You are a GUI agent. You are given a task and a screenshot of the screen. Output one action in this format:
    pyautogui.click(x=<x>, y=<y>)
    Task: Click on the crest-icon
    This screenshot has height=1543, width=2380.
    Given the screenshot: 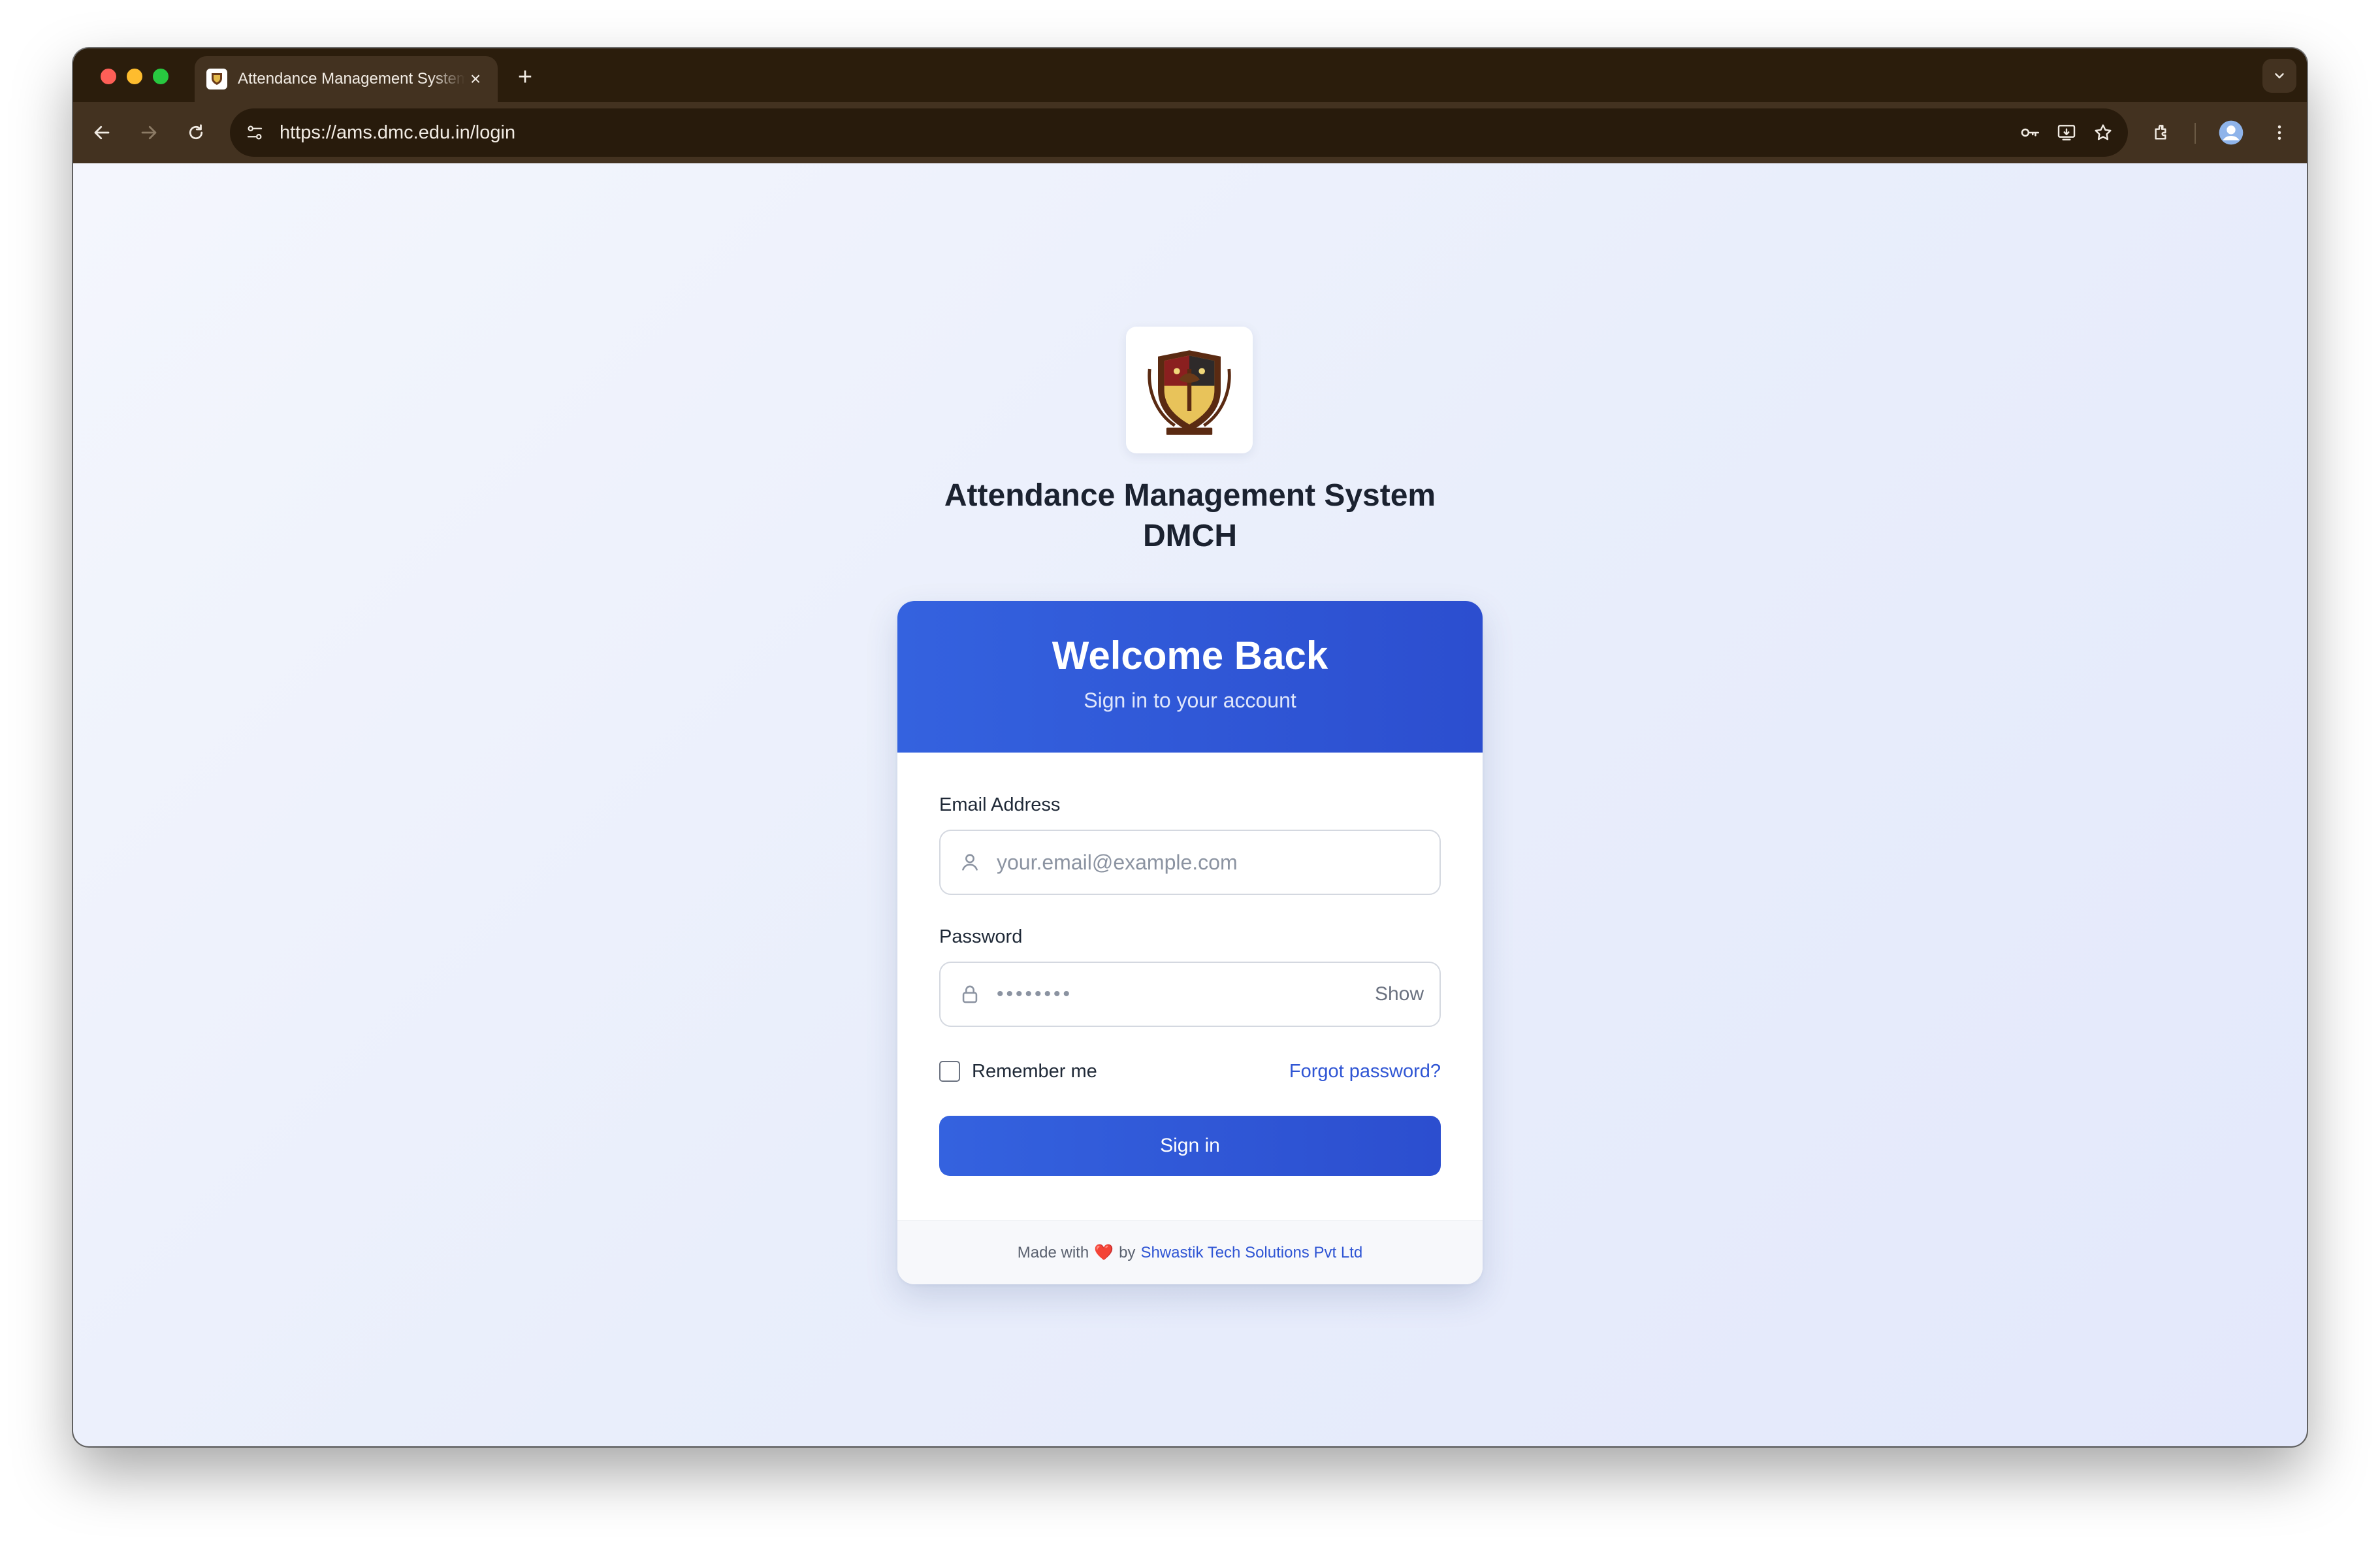 What is the action you would take?
    pyautogui.click(x=1189, y=392)
    